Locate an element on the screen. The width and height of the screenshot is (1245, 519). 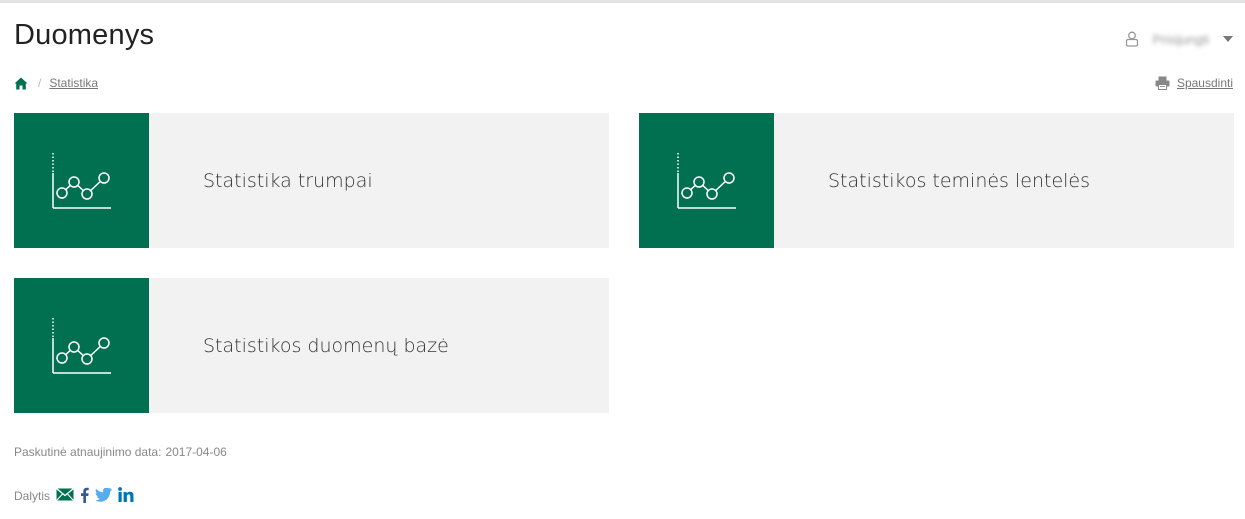
tile-statistika-trumpai: Statistika trumpai is located at coordinates (311, 180).